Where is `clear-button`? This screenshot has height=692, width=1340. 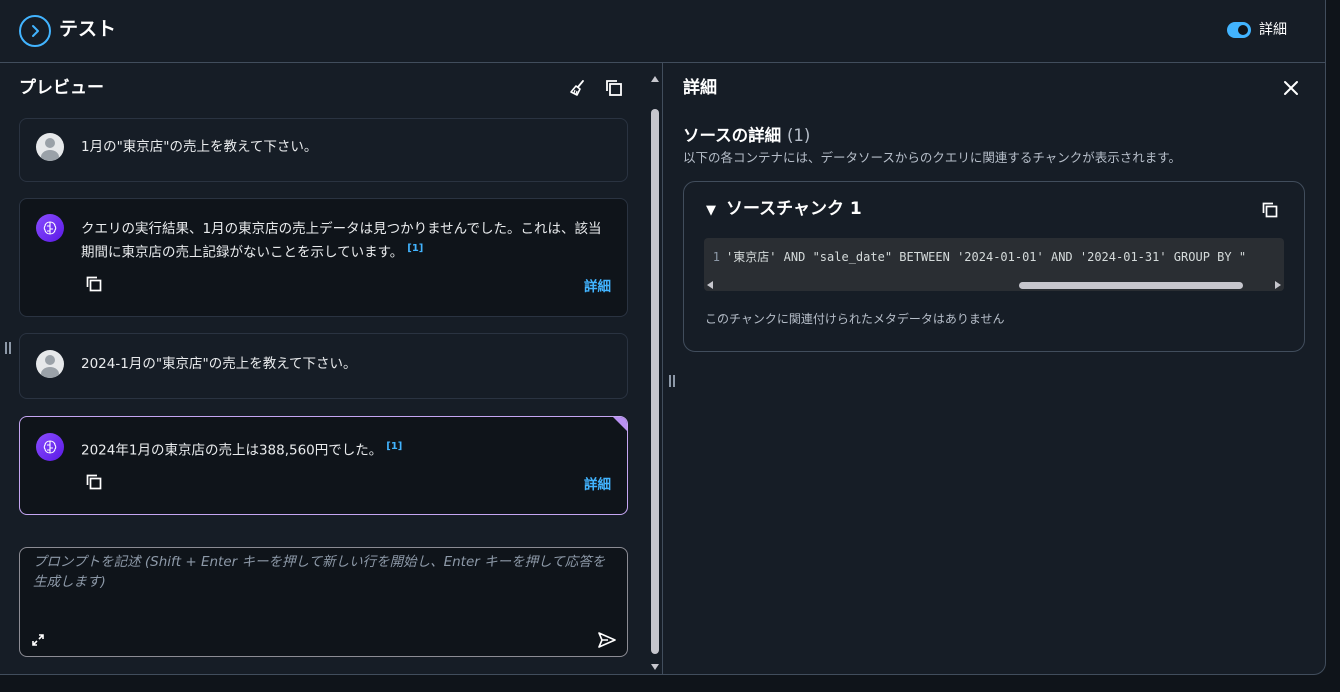 clear-button is located at coordinates (578, 88).